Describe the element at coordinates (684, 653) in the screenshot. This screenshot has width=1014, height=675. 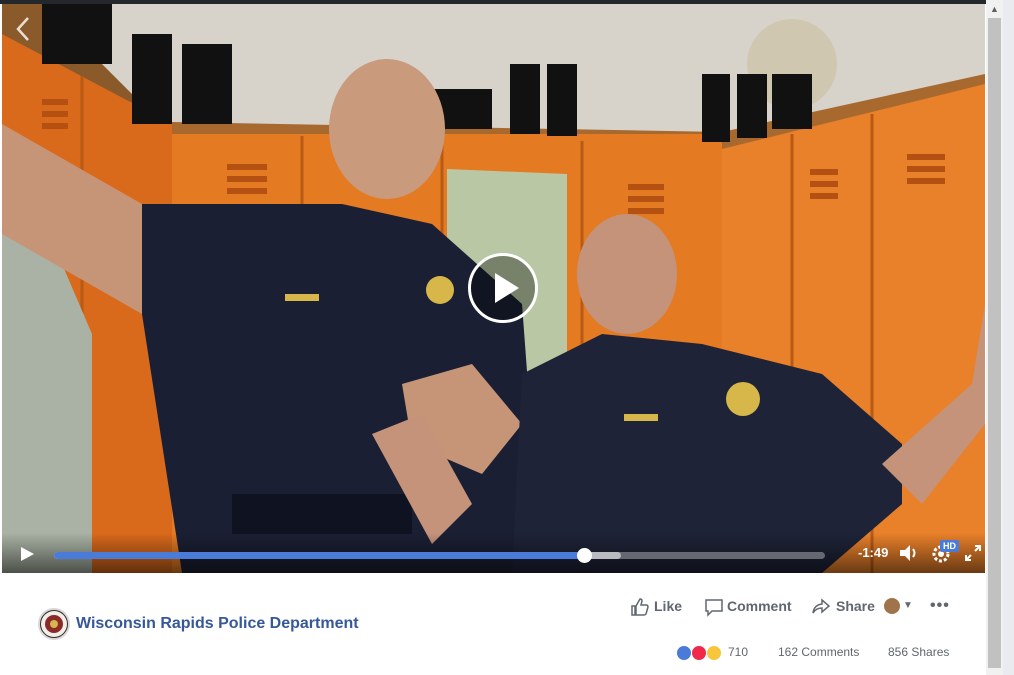
I see `like-reaction-icon` at that location.